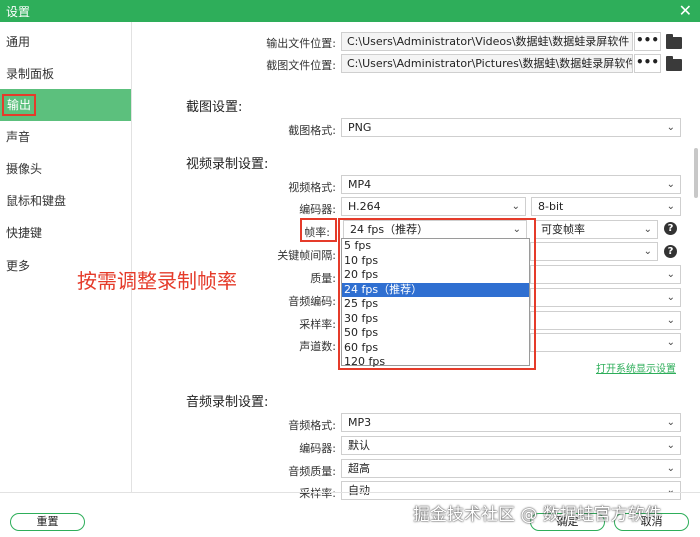 The height and width of the screenshot is (537, 700). I want to click on audio-format-select: MP3 ⌄, so click(511, 422).